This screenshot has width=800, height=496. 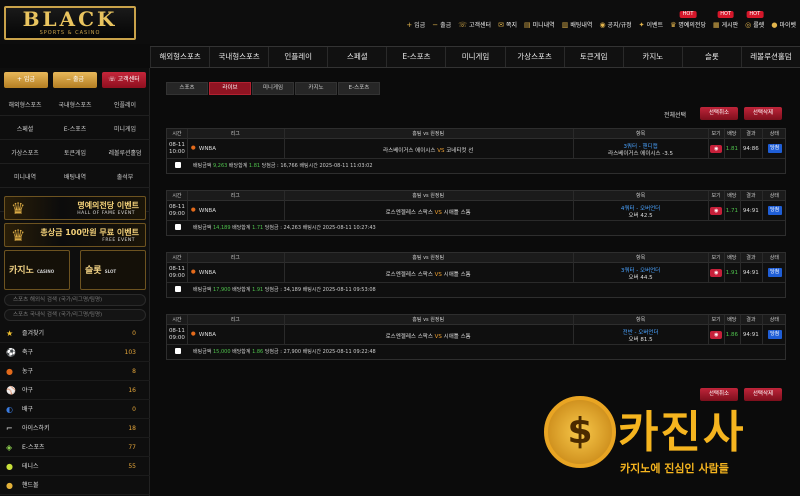 What do you see at coordinates (75, 178) in the screenshot?
I see `sidebar-item-10: 배팅내역` at bounding box center [75, 178].